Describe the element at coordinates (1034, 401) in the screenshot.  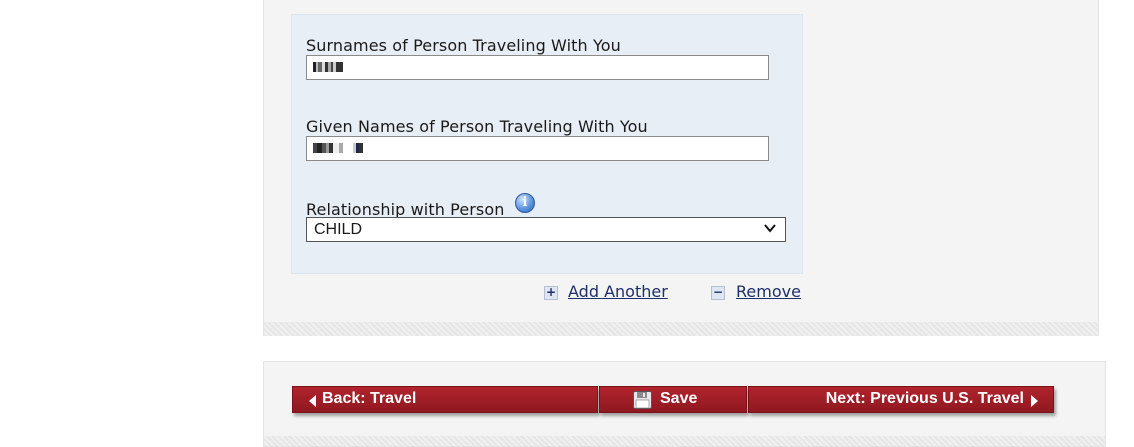
I see `arrow-right-icon` at that location.